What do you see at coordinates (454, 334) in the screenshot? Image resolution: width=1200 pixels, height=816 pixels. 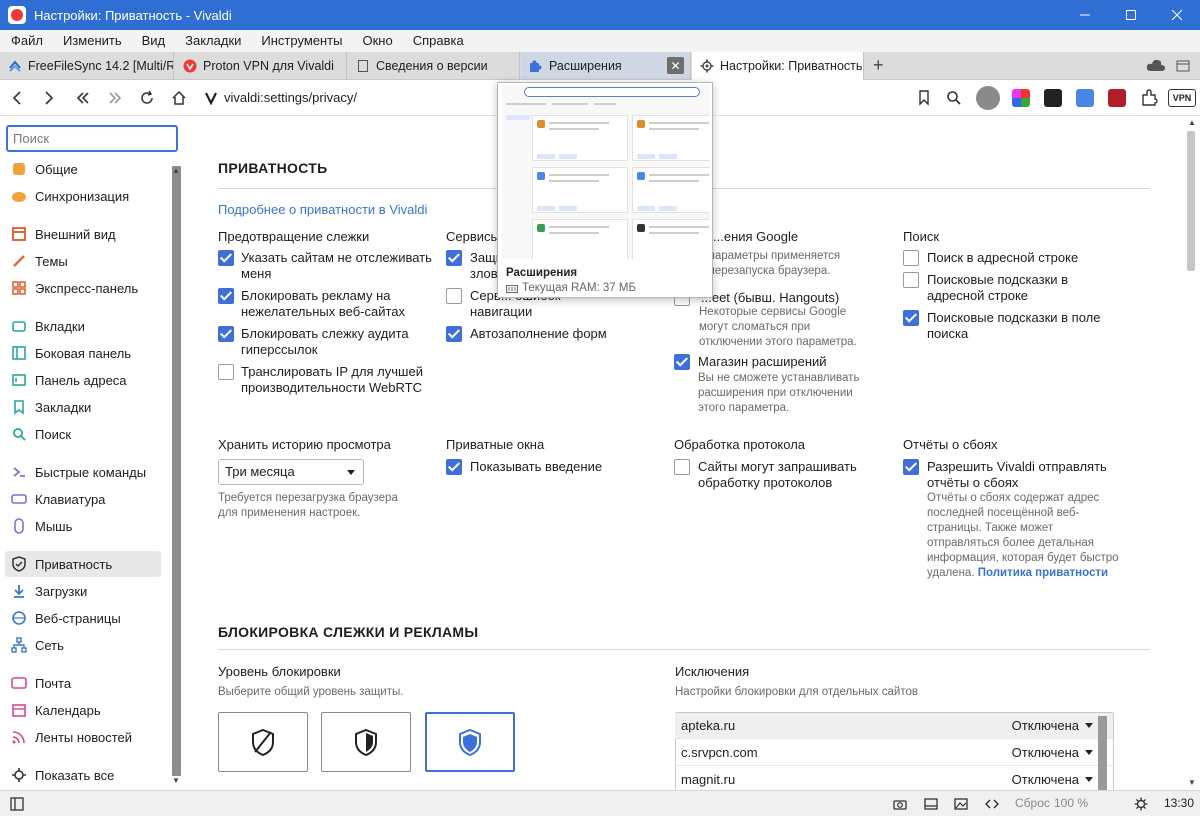 I see `autofill-checkbox` at bounding box center [454, 334].